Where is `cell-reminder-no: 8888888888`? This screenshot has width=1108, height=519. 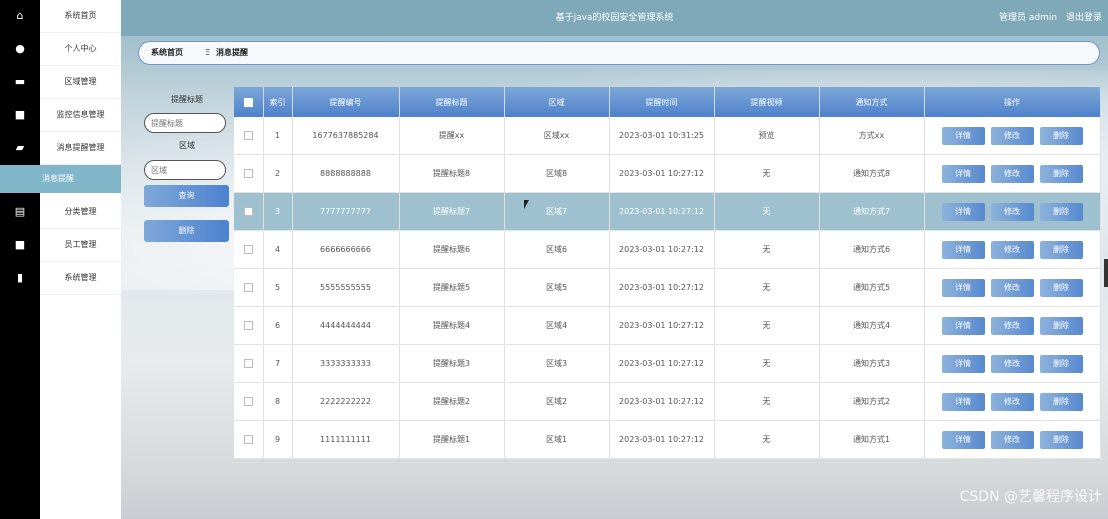 cell-reminder-no: 8888888888 is located at coordinates (346, 173).